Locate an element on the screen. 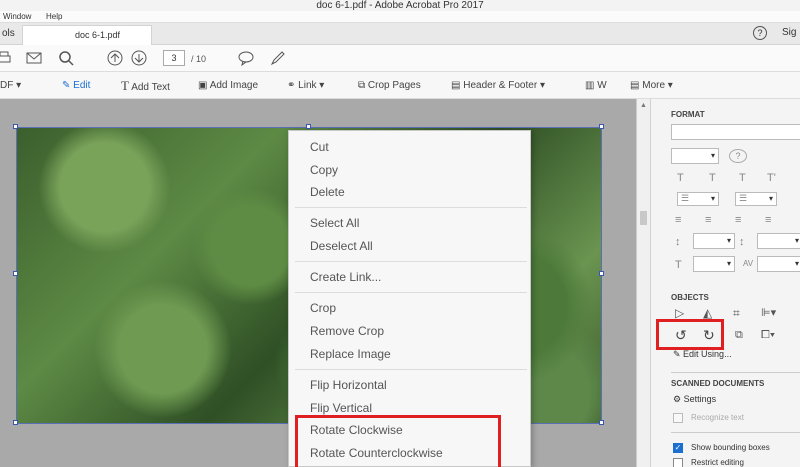  more-label: More is located at coordinates (654, 85).